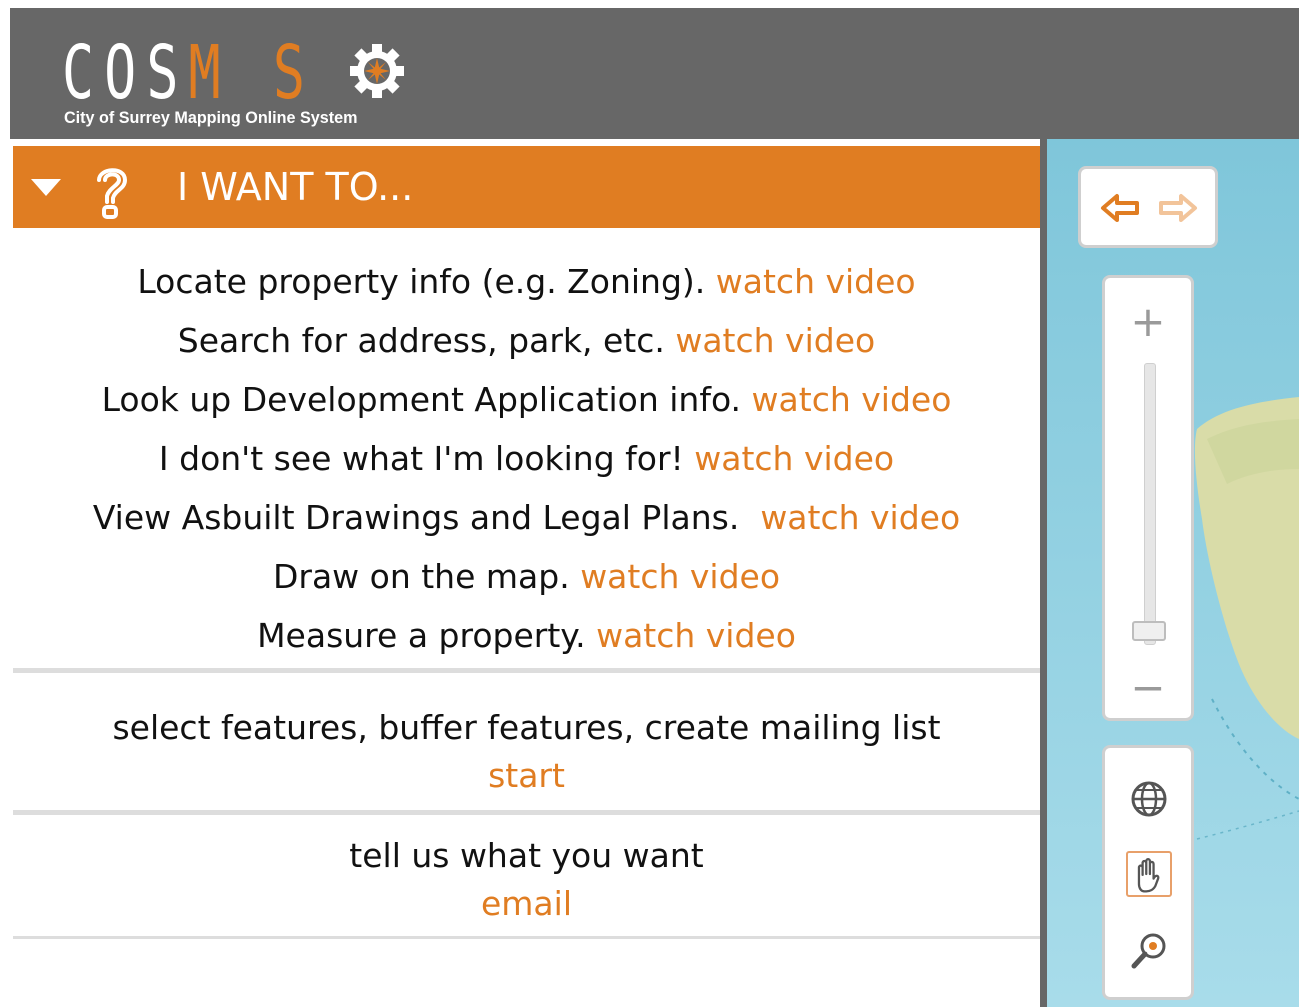  I want to click on zoom-slider-track, so click(1150, 504).